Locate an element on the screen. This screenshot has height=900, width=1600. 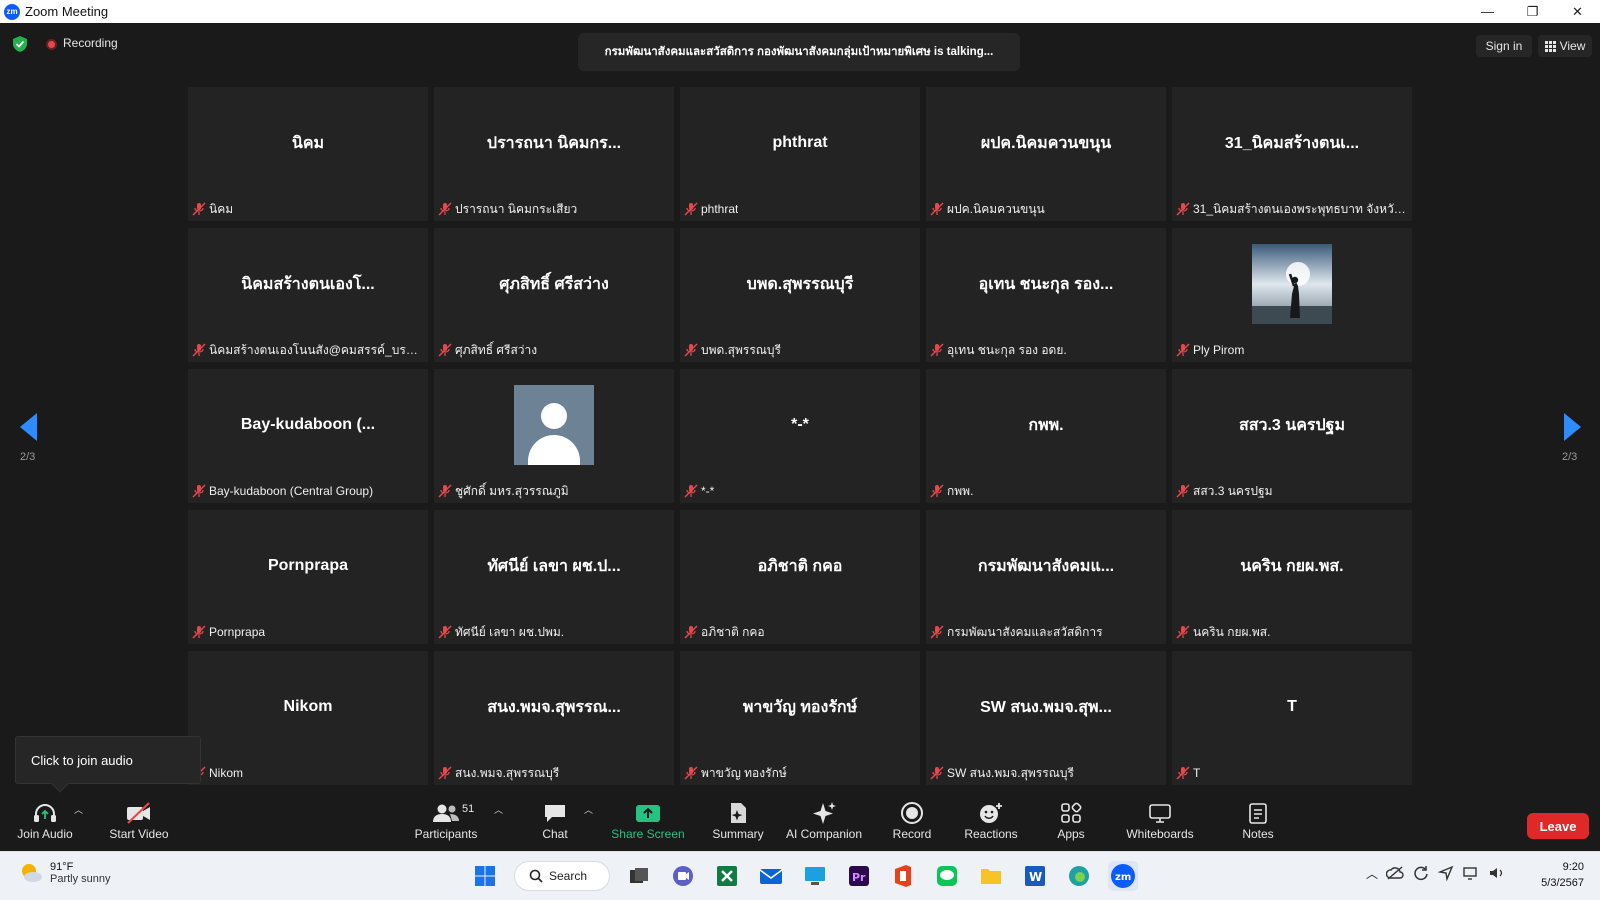
reactions-button: Reactions is located at coordinates (991, 823).